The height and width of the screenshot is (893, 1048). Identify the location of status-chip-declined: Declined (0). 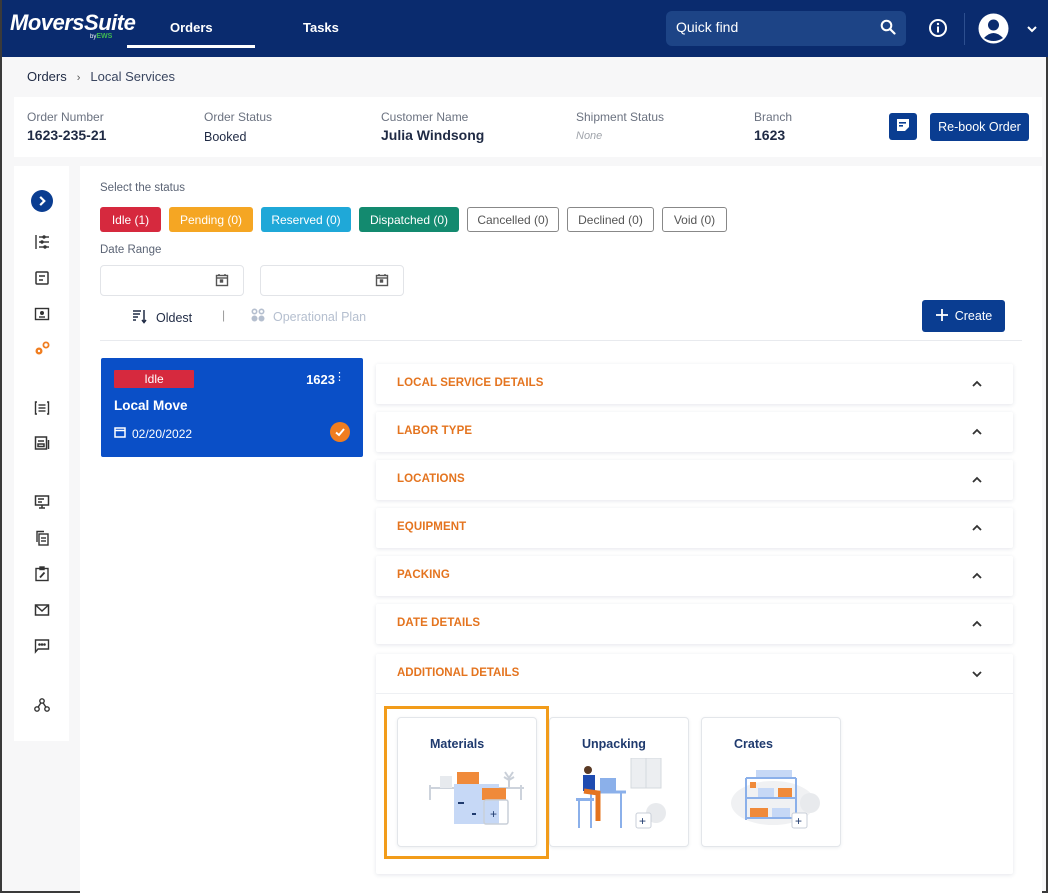
(610, 219).